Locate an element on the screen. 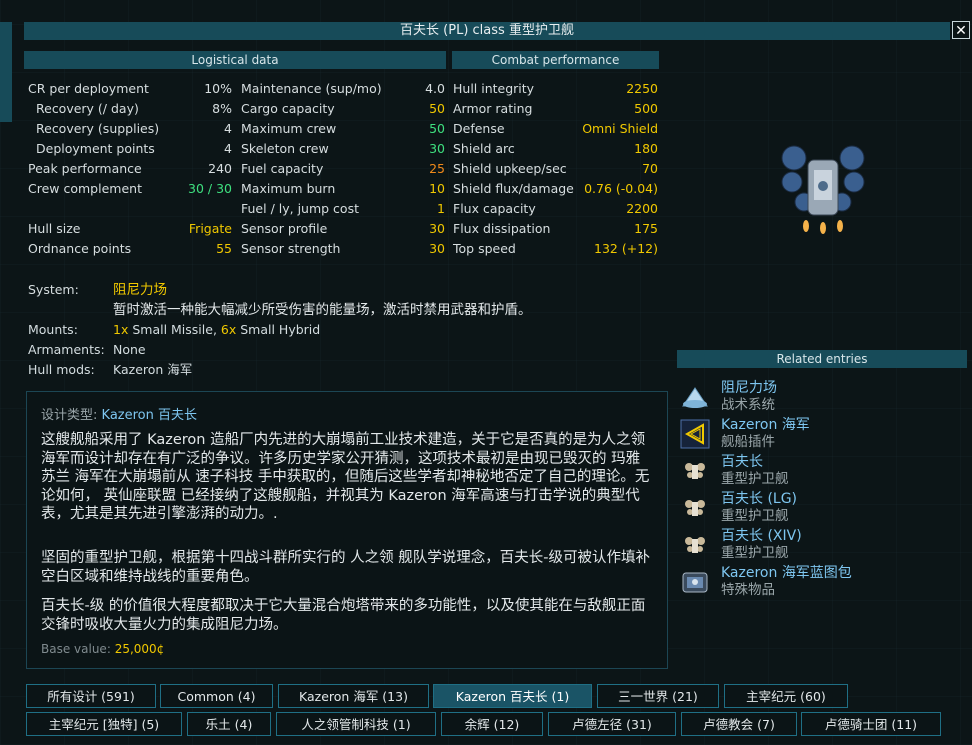 The height and width of the screenshot is (745, 972). design-filter-tab: 三一世界 (21) is located at coordinates (658, 696).